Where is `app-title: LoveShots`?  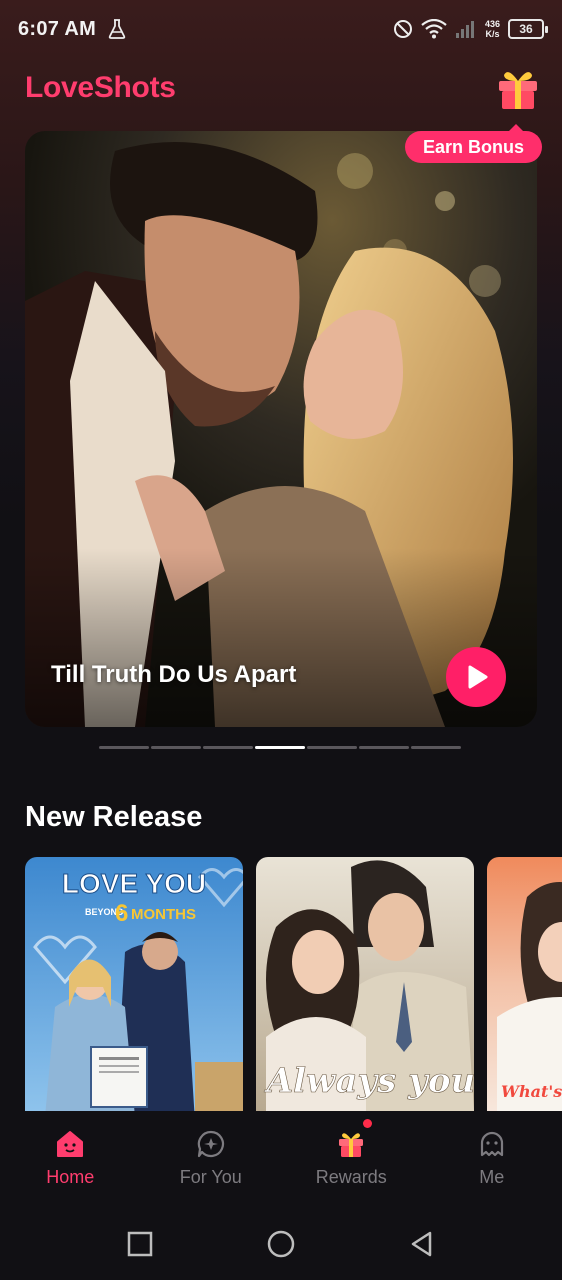 app-title: LoveShots is located at coordinates (100, 87).